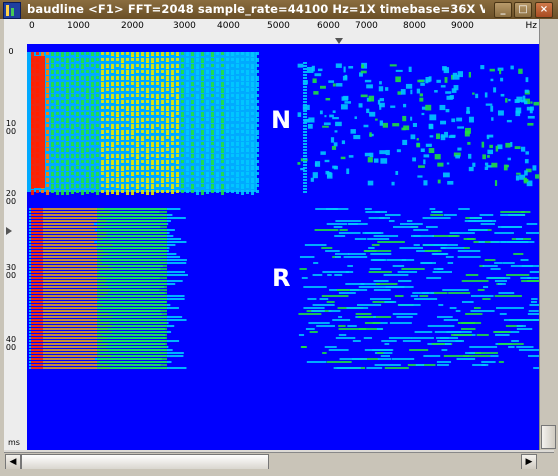 This screenshot has width=558, height=476. What do you see at coordinates (9, 231) in the screenshot?
I see `time-cursor-marker` at bounding box center [9, 231].